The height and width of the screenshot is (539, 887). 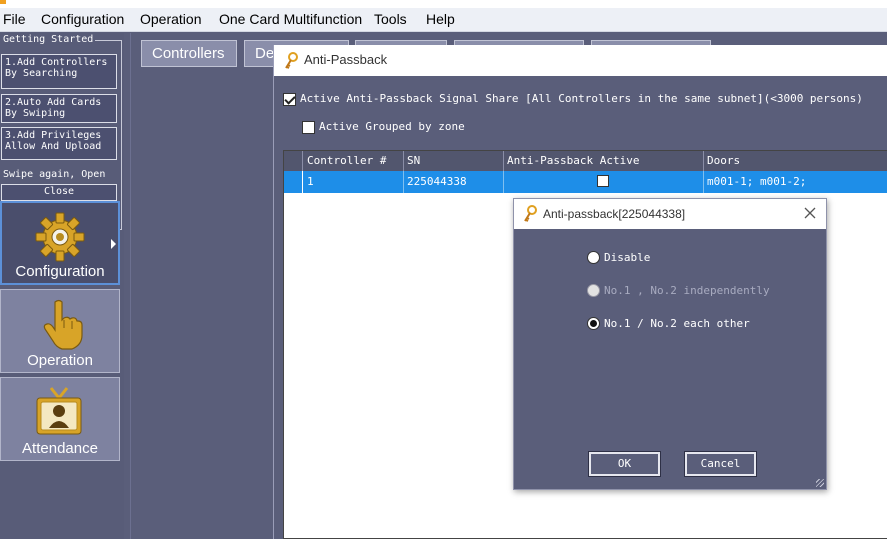 What do you see at coordinates (308, 127) in the screenshot?
I see `grouped-by-zone-checkbox` at bounding box center [308, 127].